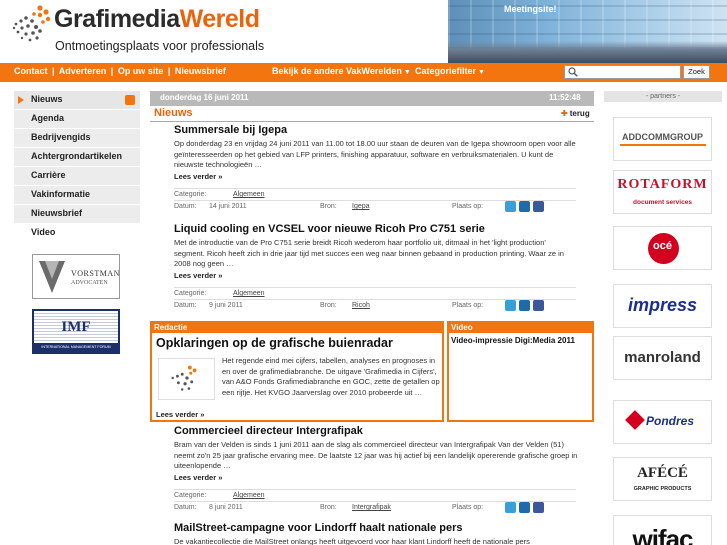 This screenshot has height=545, width=727. Describe the element at coordinates (157, 19) in the screenshot. I see `site-logo: GrafimediaWereld` at that location.